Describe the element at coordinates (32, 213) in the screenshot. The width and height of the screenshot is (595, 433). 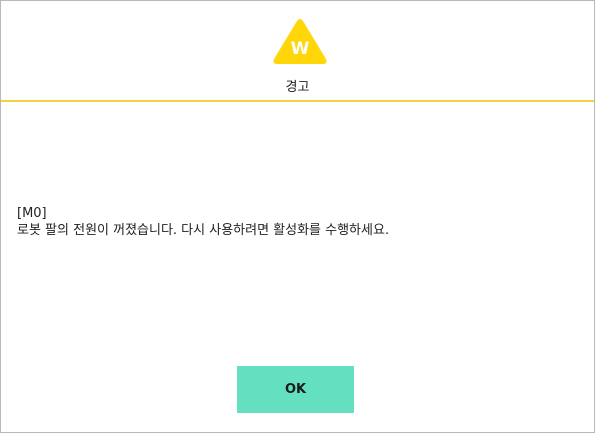
I see `message-code: [M0]` at that location.